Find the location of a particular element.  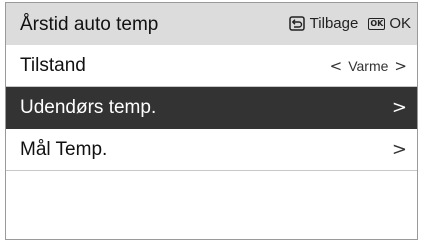

back-icon is located at coordinates (296, 23).